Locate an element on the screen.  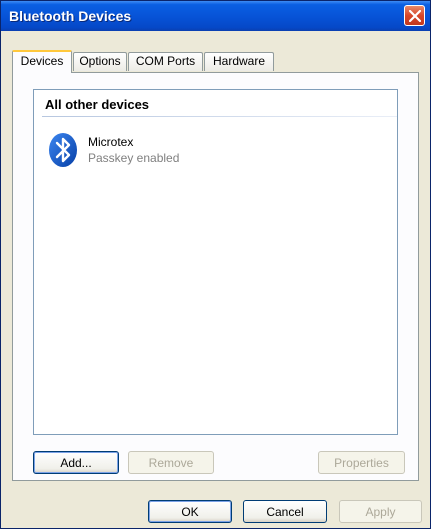
device-status: Passkey enabled is located at coordinates (134, 158).